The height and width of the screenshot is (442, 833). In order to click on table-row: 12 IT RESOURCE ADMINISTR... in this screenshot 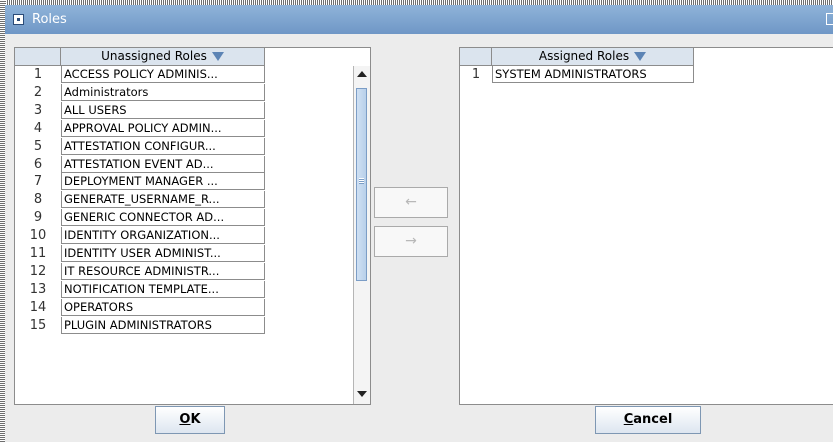, I will do `click(192, 271)`.